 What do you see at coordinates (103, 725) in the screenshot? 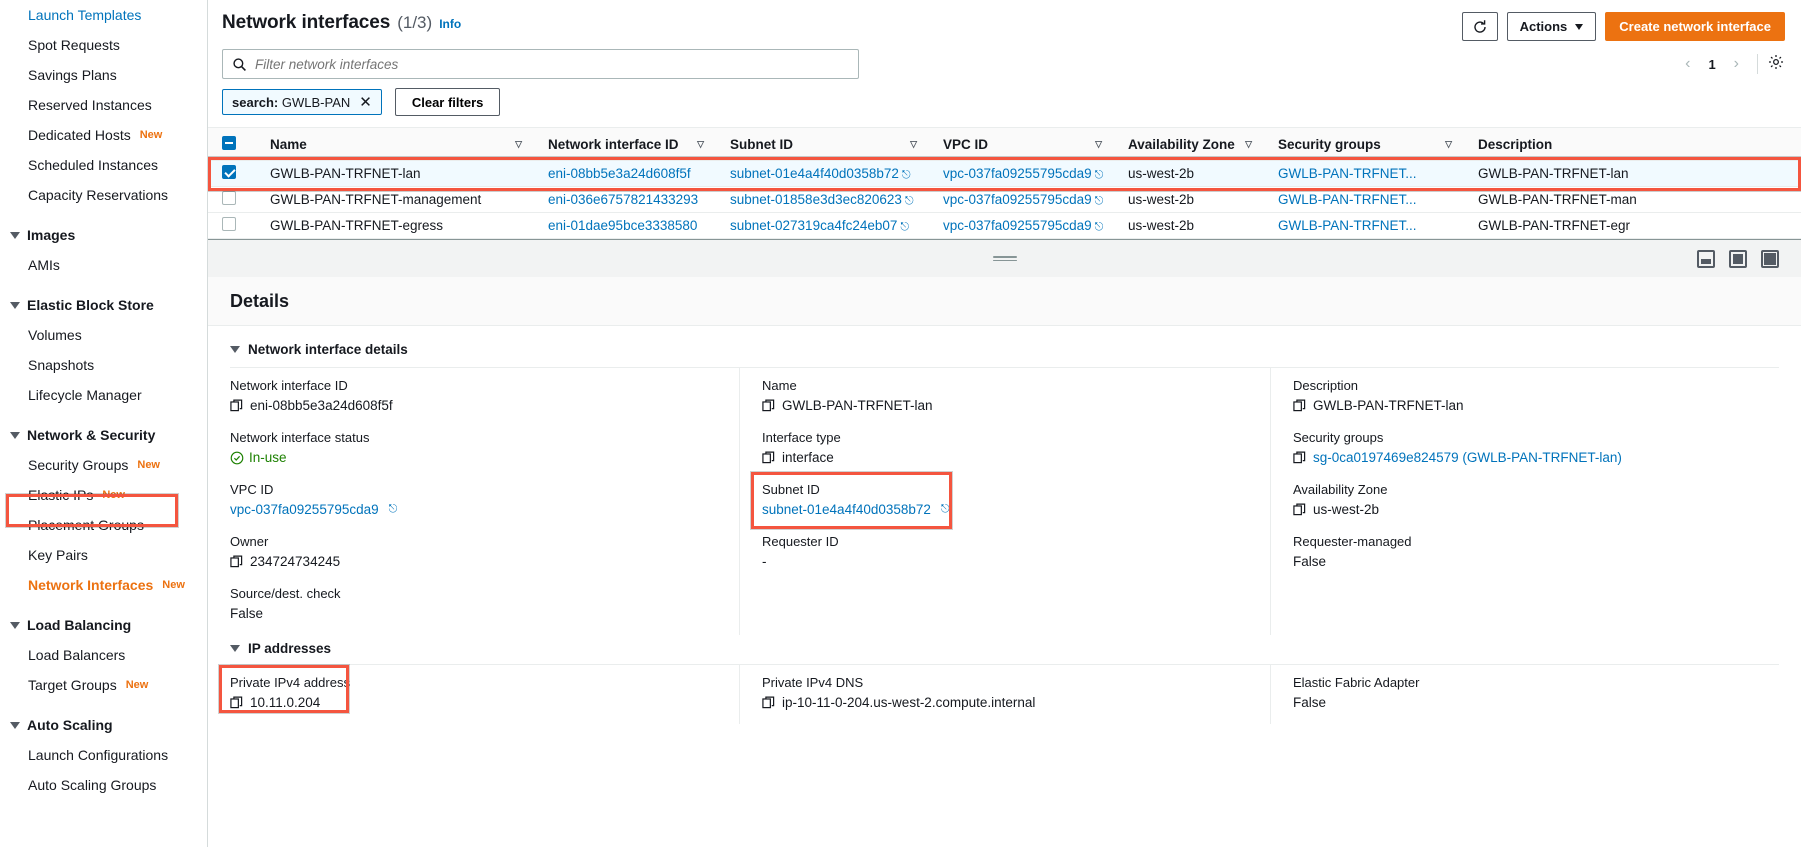
I see `sidebar-group-auto-scaling: Auto Scaling` at bounding box center [103, 725].